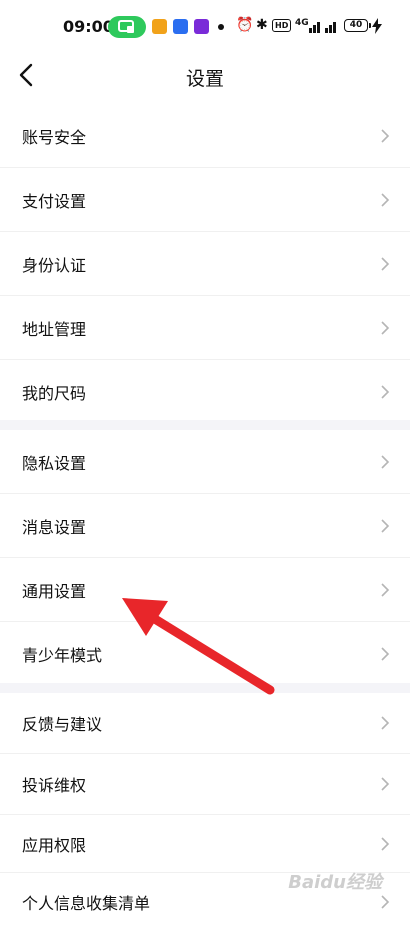 The height and width of the screenshot is (930, 410). I want to click on settings-item-messages: 消息设置, so click(205, 526).